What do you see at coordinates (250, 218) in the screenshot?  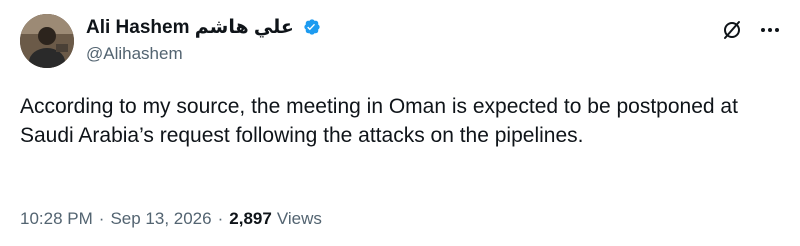 I see `views-count: 2,897` at bounding box center [250, 218].